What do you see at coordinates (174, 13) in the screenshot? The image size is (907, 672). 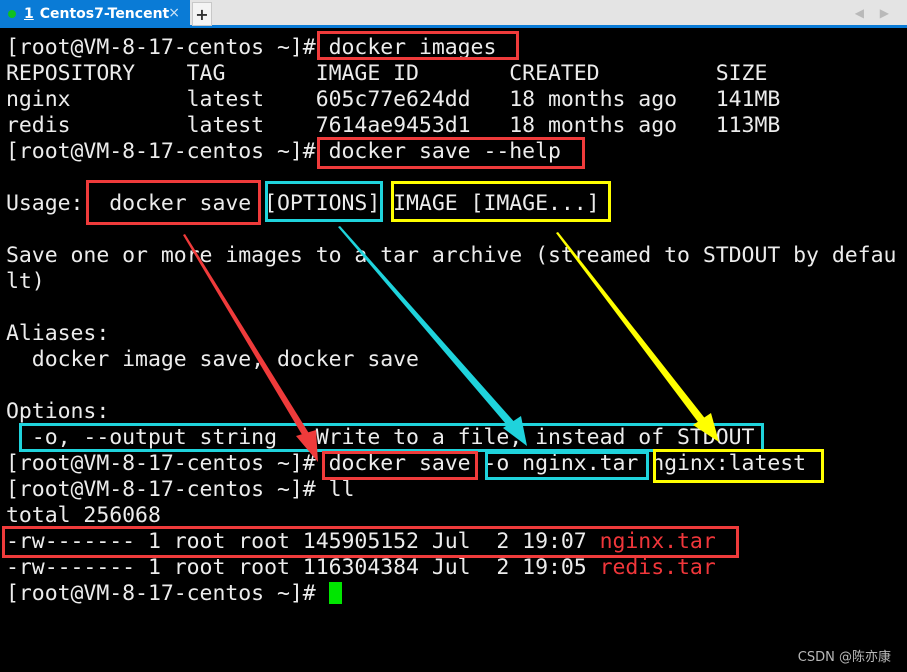 I see `close-tab-icon: ×` at bounding box center [174, 13].